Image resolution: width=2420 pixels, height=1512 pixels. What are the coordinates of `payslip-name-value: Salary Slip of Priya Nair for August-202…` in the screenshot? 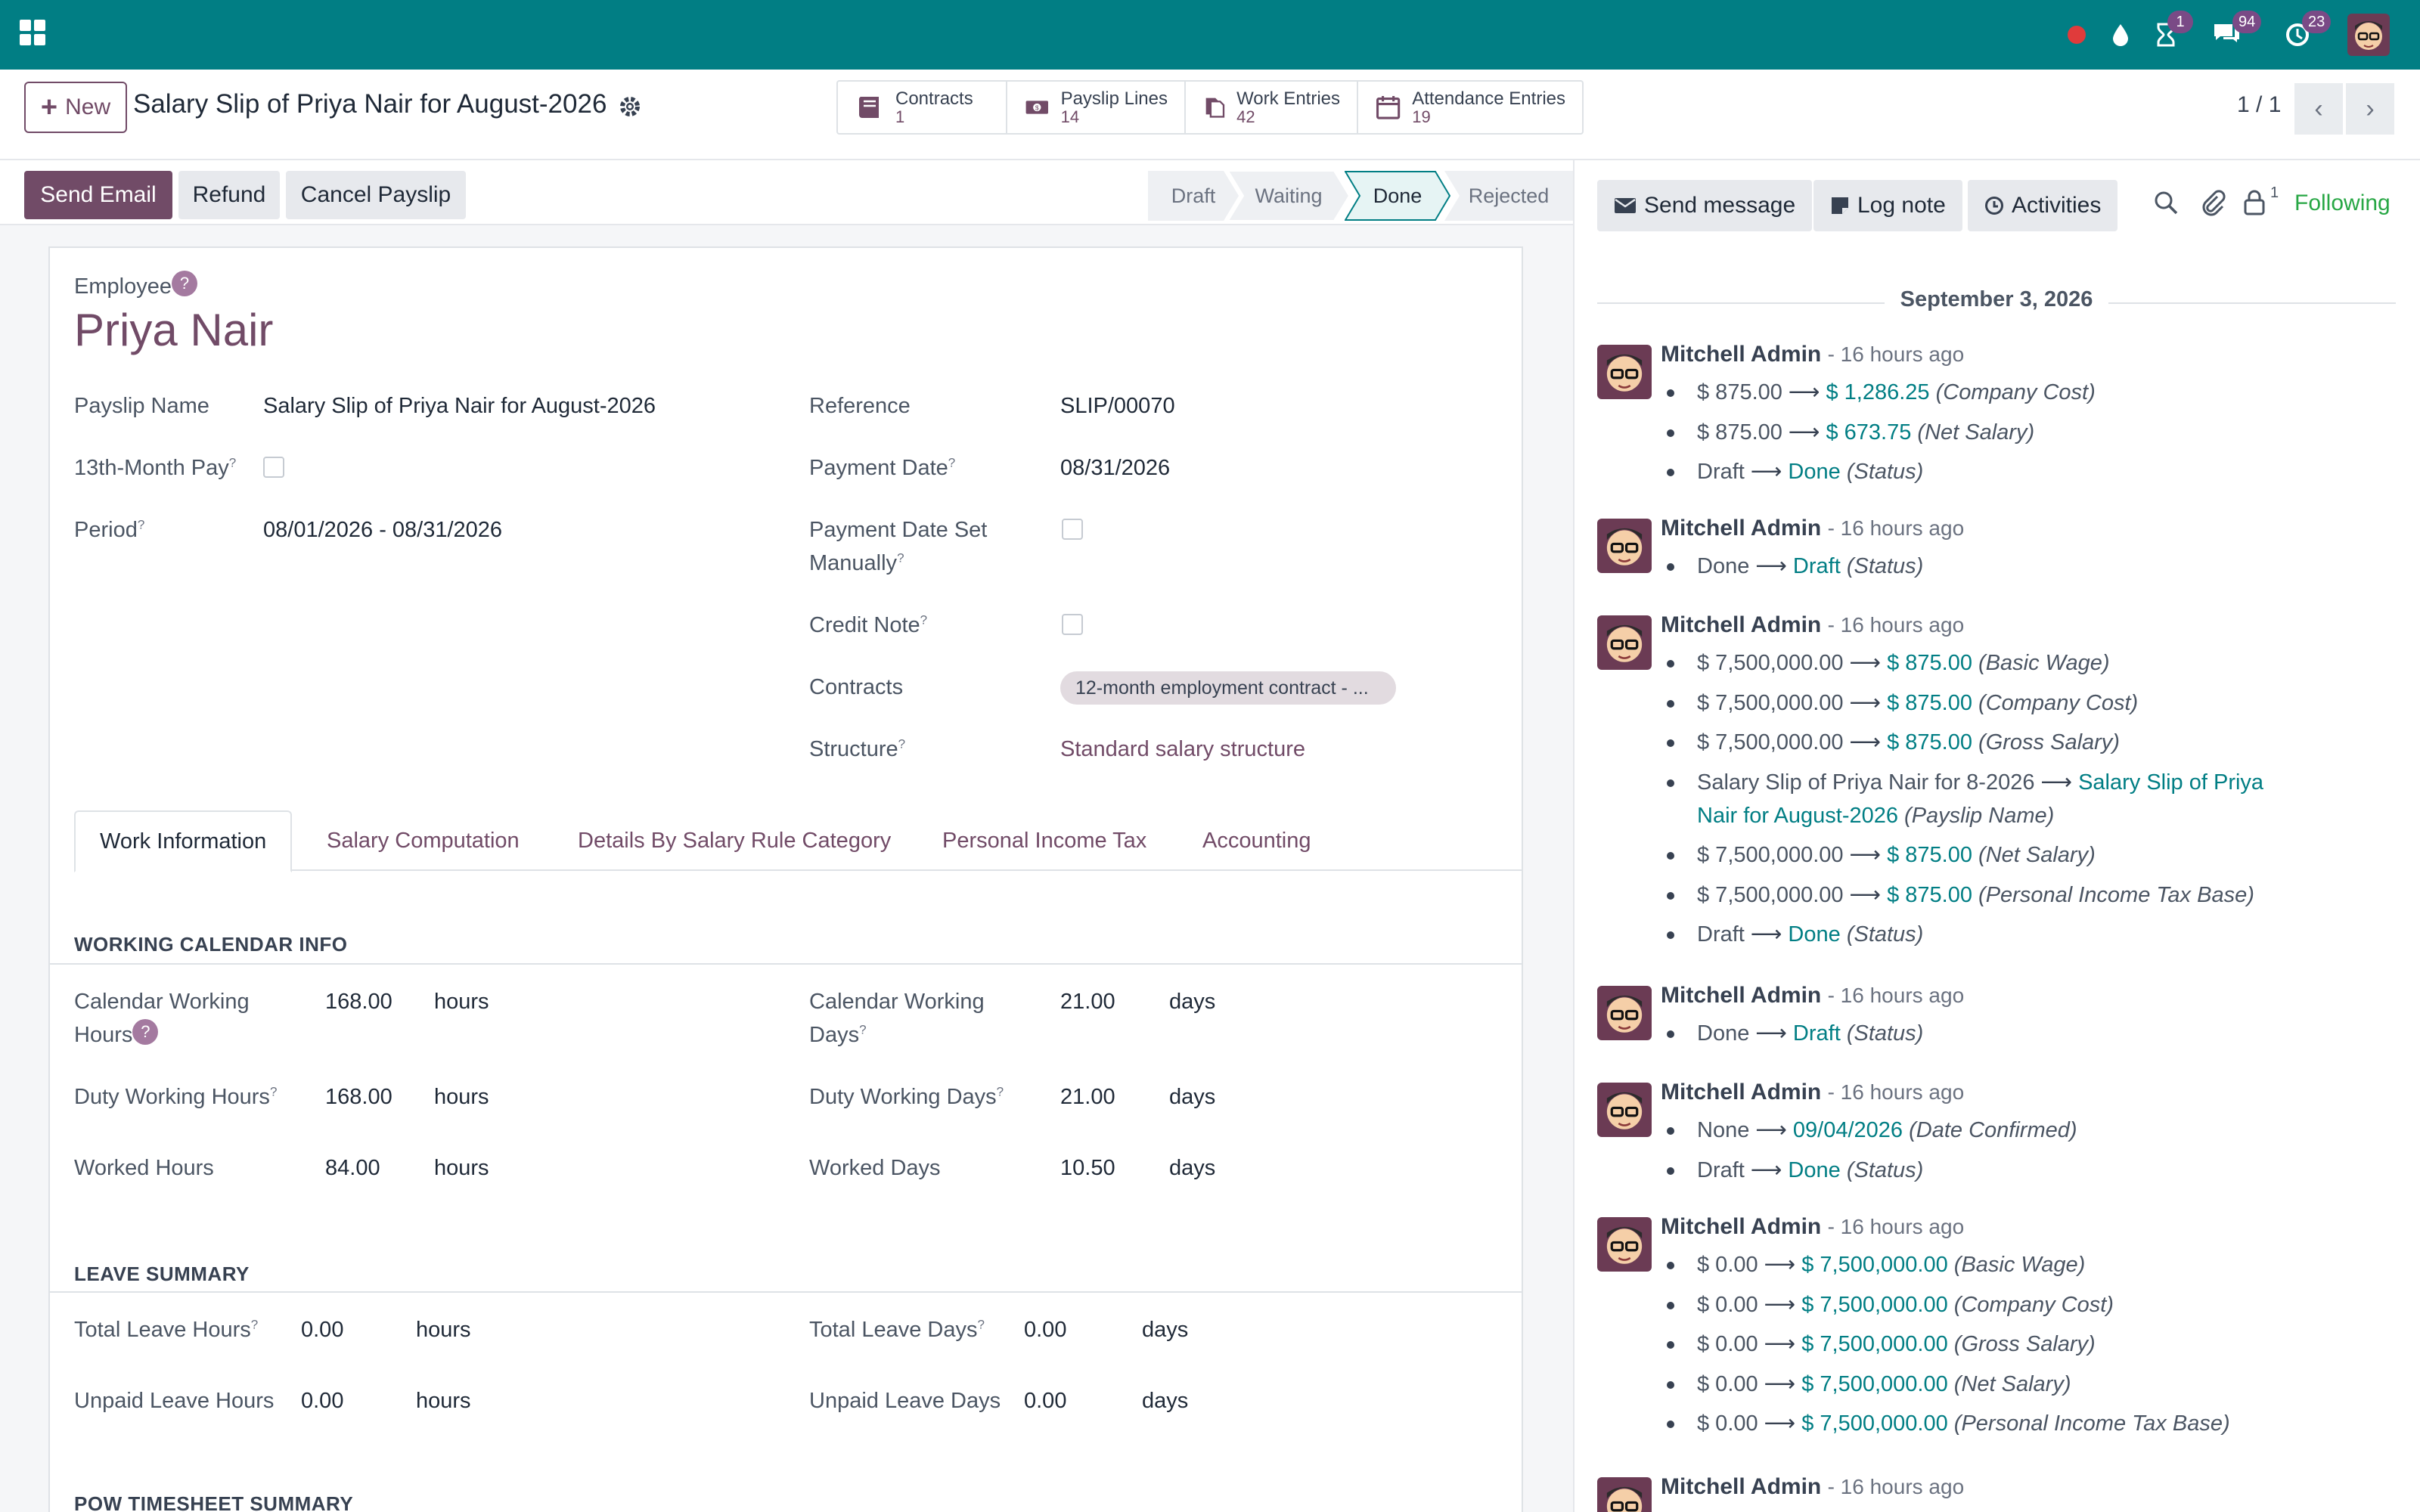 It's located at (459, 407).